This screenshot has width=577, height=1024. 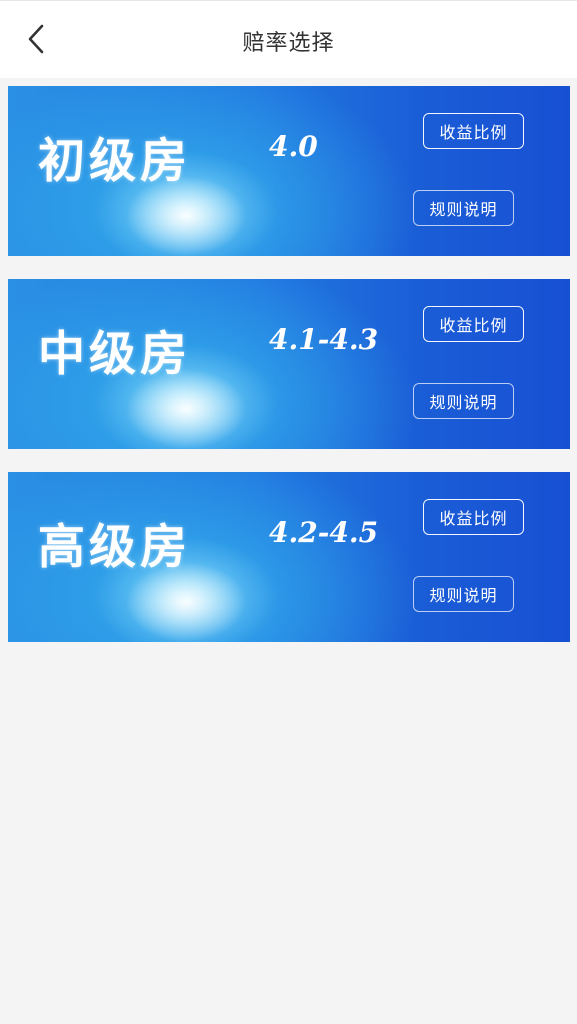 I want to click on room-rate: 4.2-4.5, so click(x=324, y=532).